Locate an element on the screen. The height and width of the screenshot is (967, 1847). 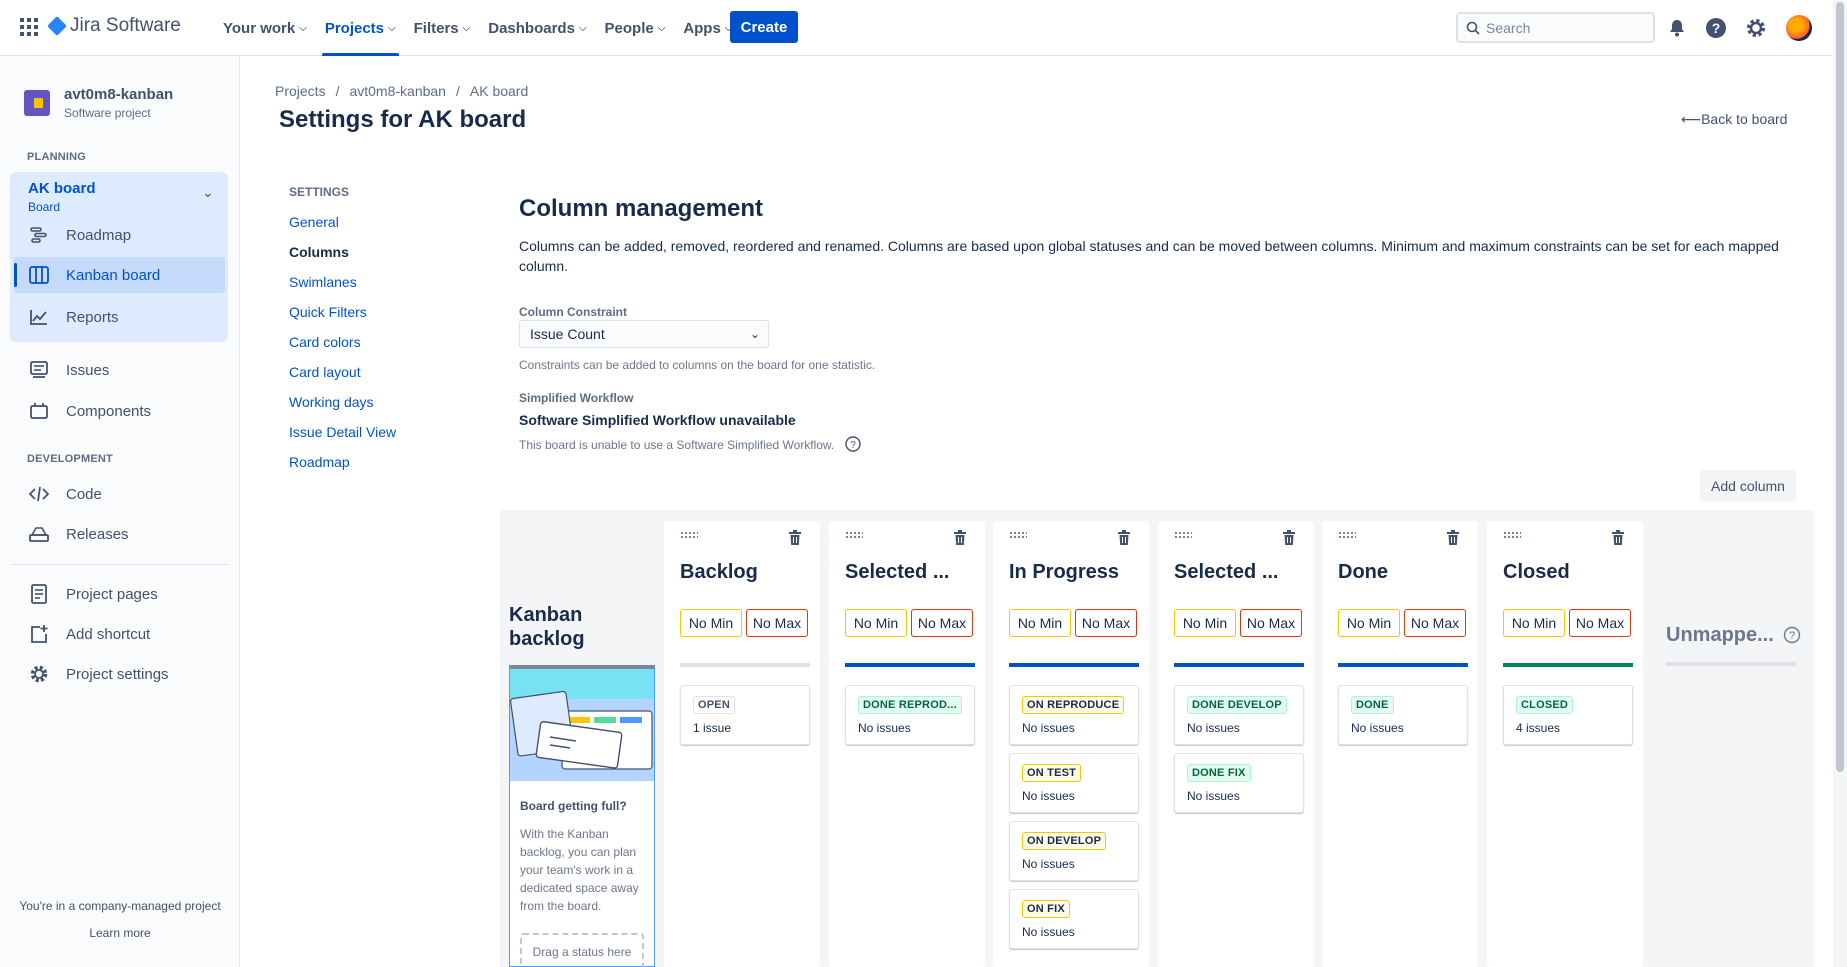
nav-filters: Filters ⌵ is located at coordinates (442, 28).